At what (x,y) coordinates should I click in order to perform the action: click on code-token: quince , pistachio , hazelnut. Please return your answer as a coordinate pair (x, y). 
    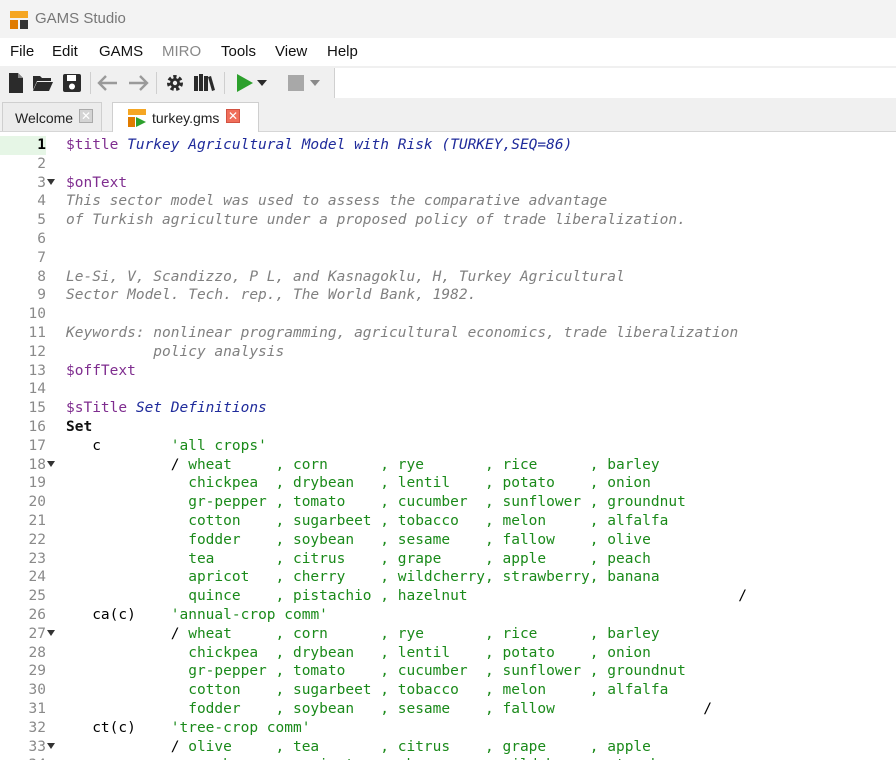
    Looking at the image, I should click on (402, 596).